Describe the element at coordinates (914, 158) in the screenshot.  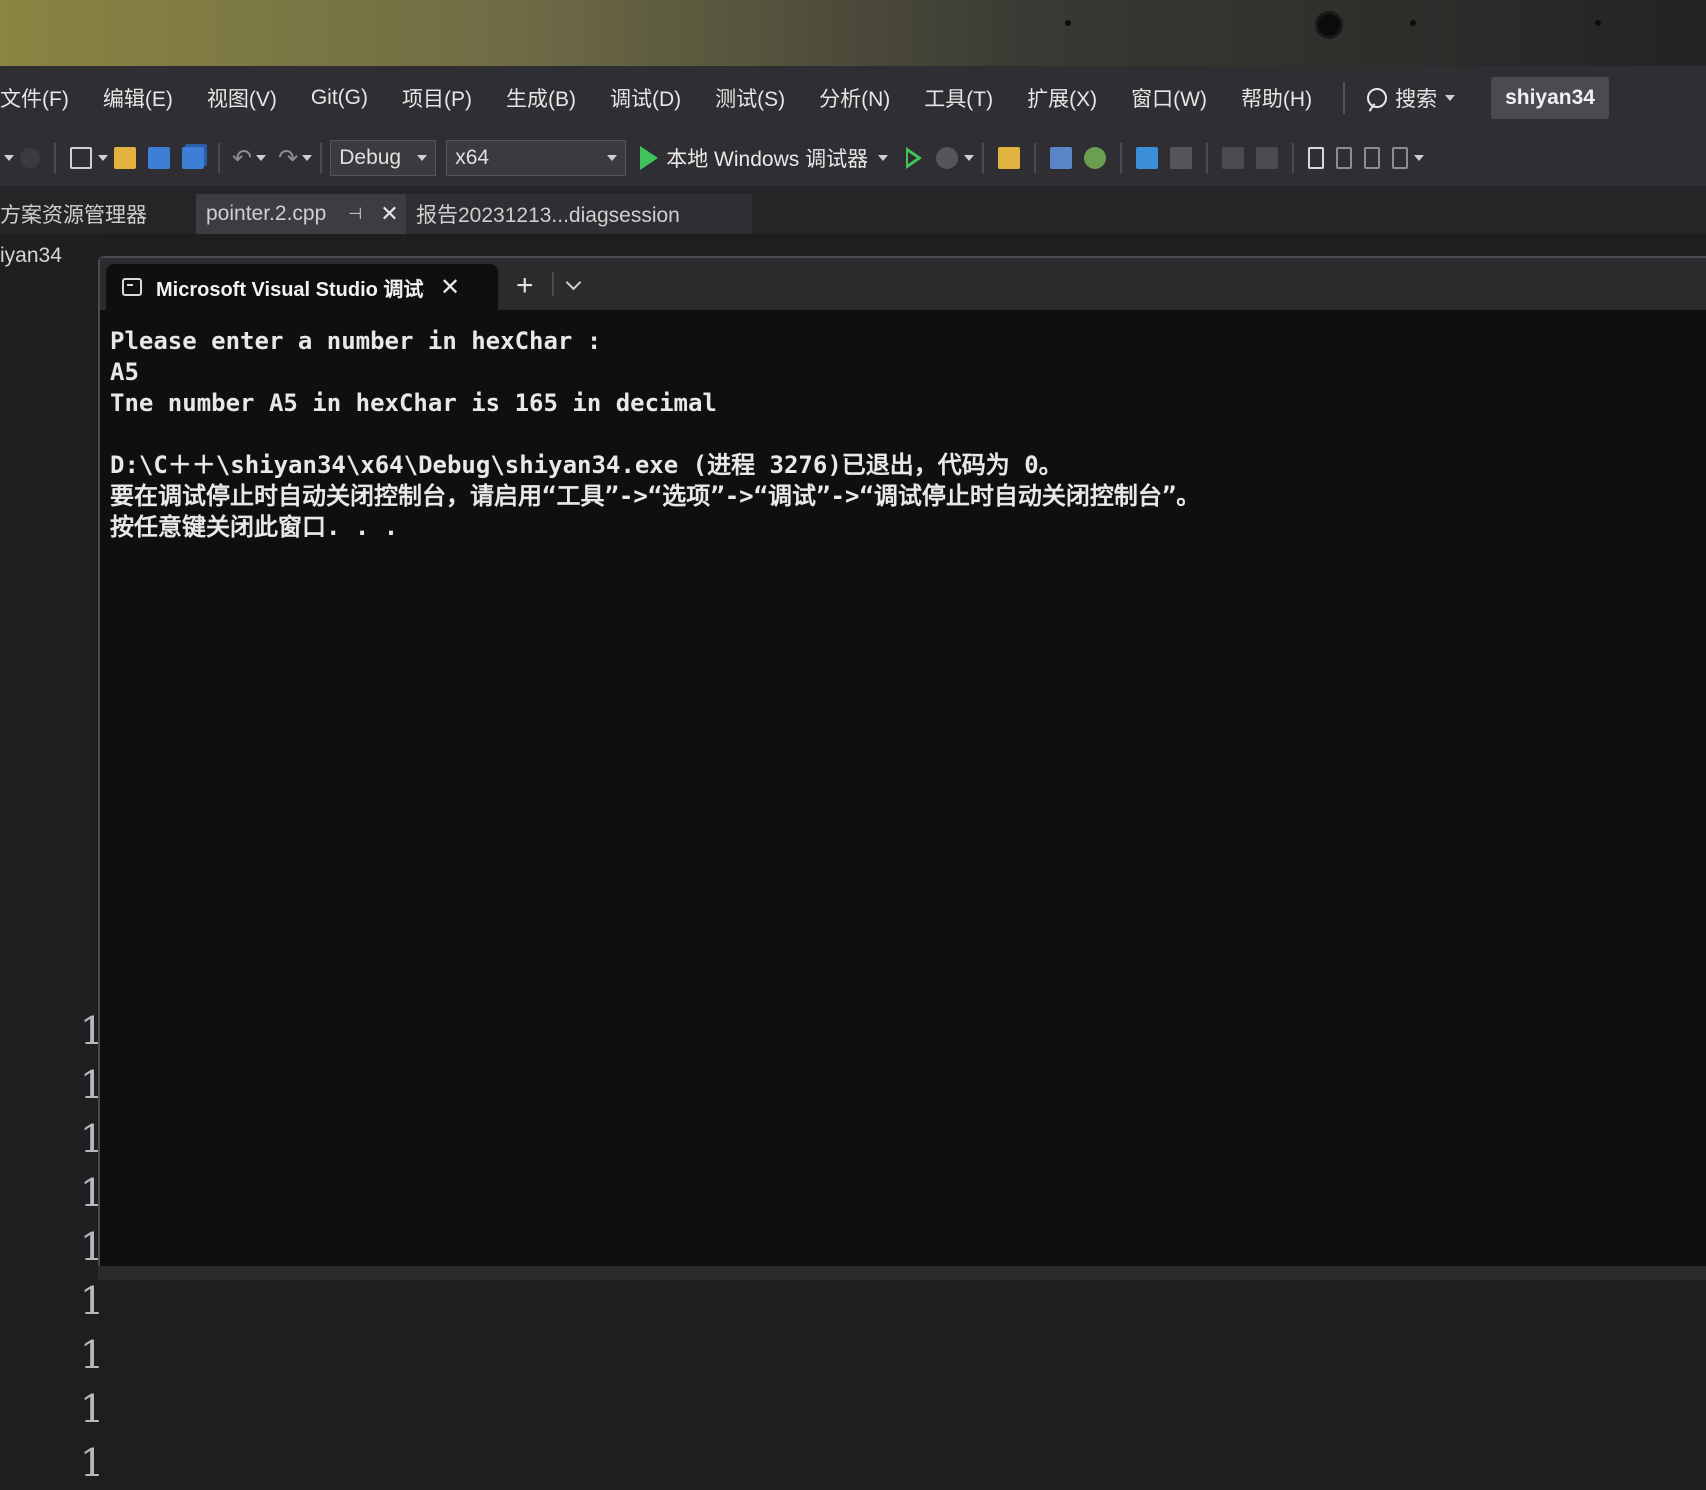
I see `start-without-debugging-icon` at that location.